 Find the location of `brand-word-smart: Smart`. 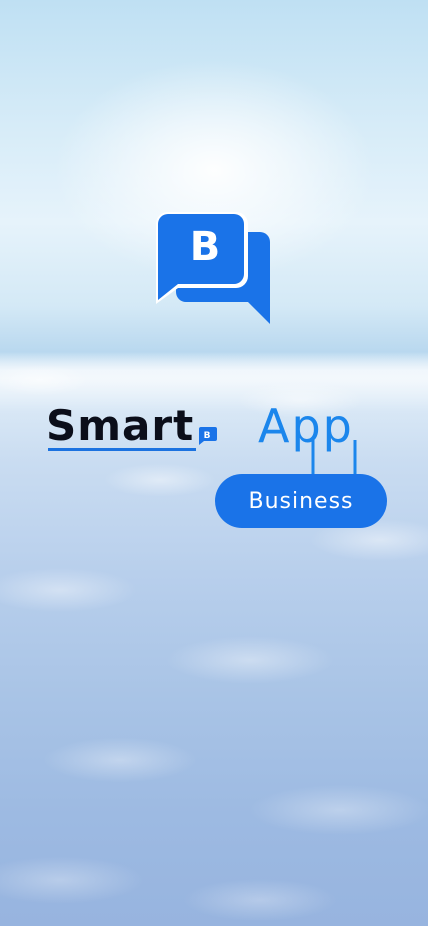

brand-word-smart: Smart is located at coordinates (120, 425).